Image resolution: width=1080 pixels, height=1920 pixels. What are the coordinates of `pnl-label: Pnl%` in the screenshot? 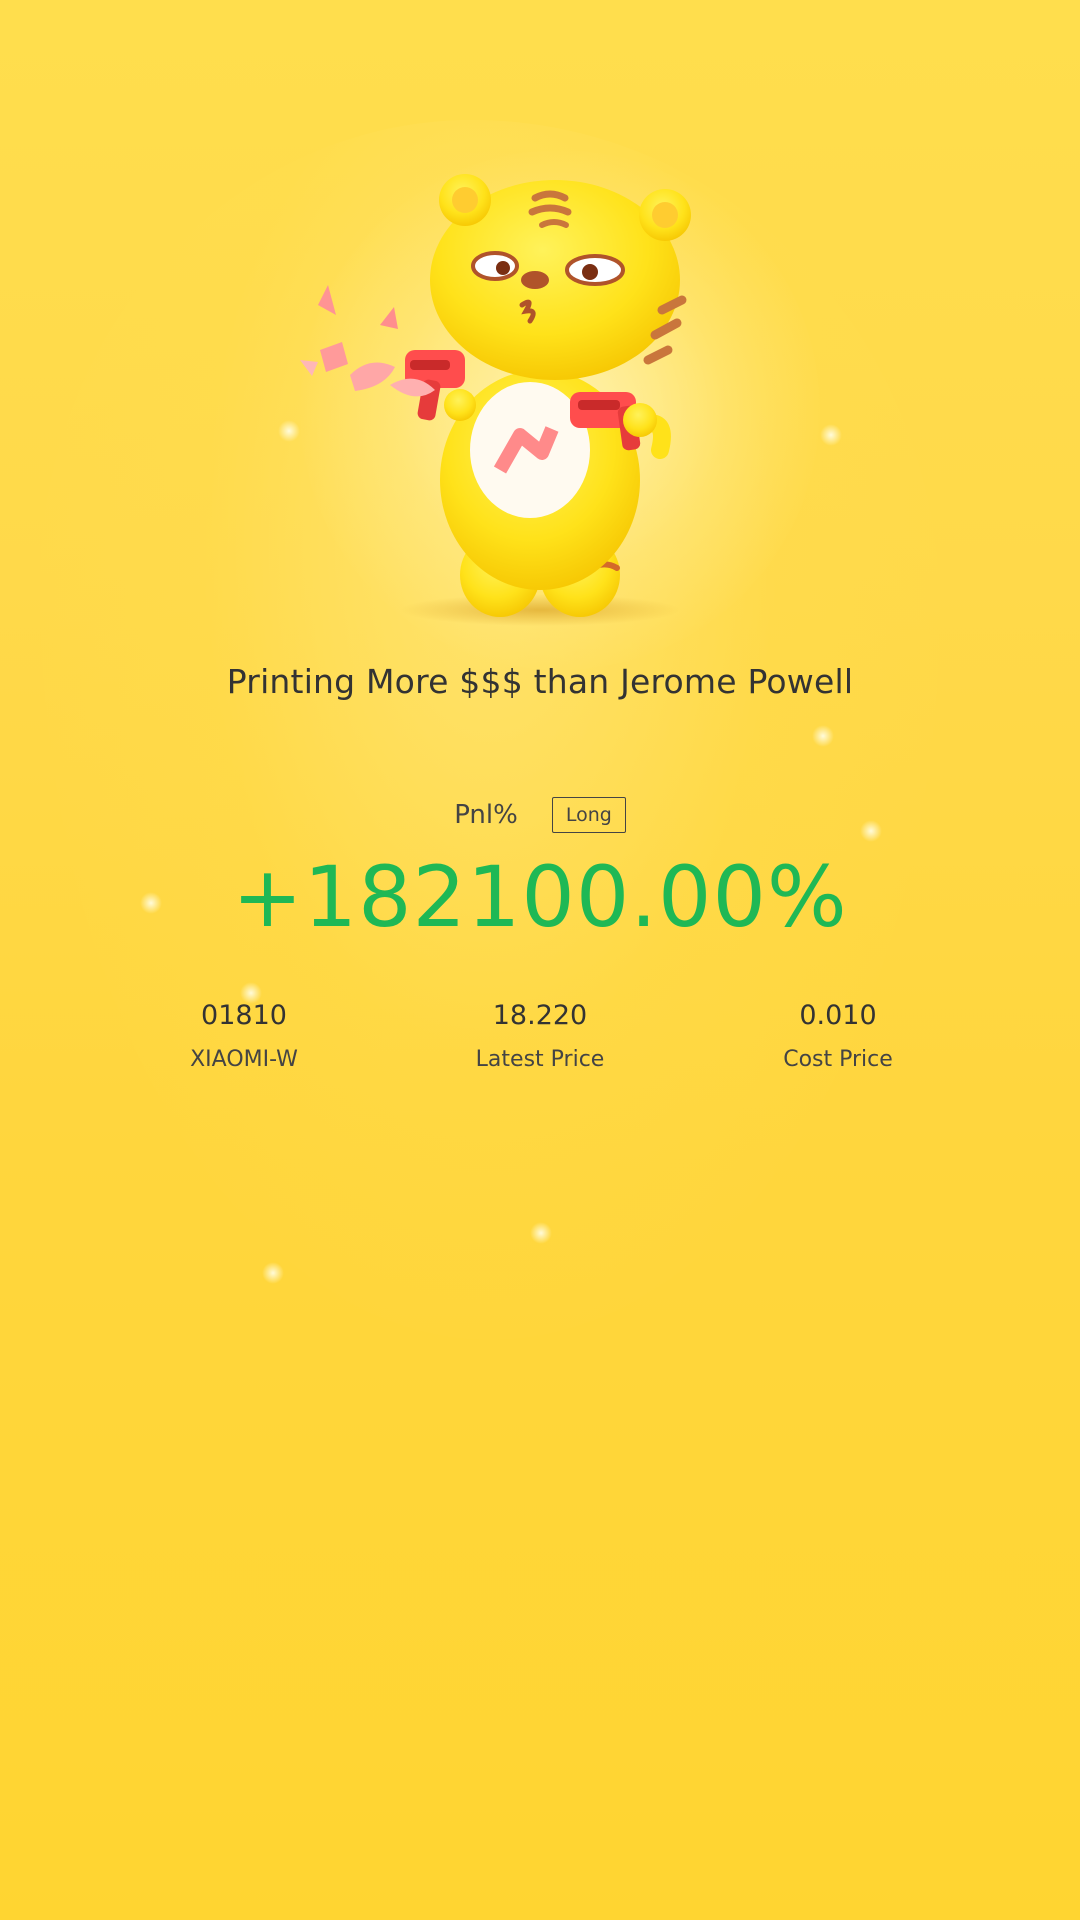 It's located at (486, 815).